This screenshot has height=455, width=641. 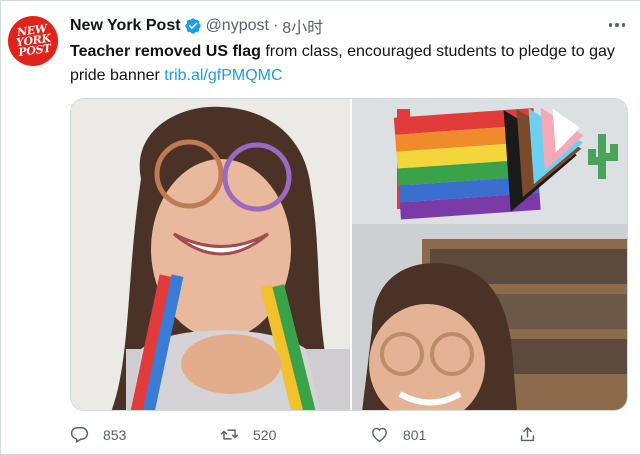 What do you see at coordinates (237, 26) in the screenshot?
I see `author-handle: @nypost` at bounding box center [237, 26].